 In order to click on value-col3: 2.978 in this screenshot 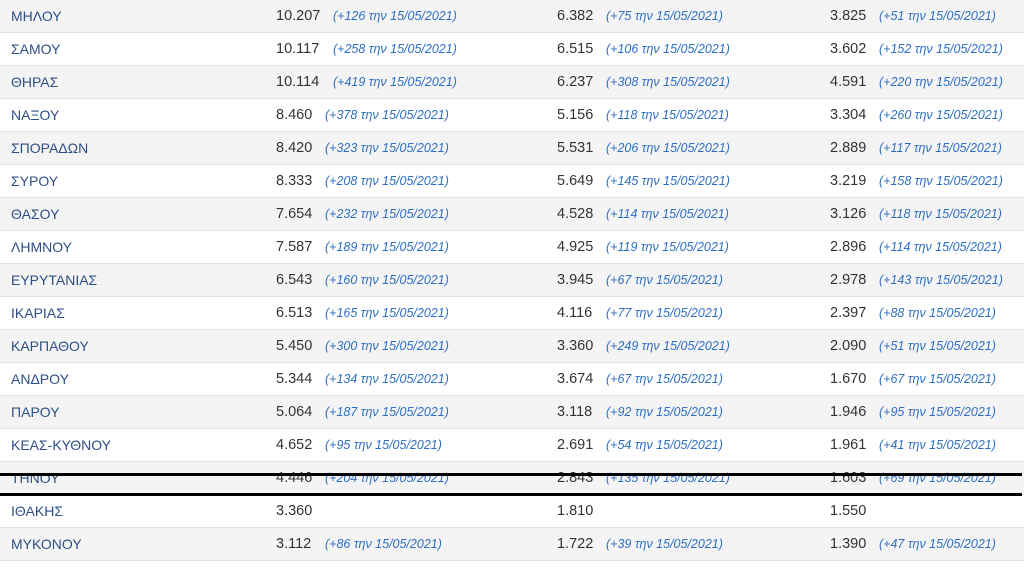, I will do `click(848, 280)`.